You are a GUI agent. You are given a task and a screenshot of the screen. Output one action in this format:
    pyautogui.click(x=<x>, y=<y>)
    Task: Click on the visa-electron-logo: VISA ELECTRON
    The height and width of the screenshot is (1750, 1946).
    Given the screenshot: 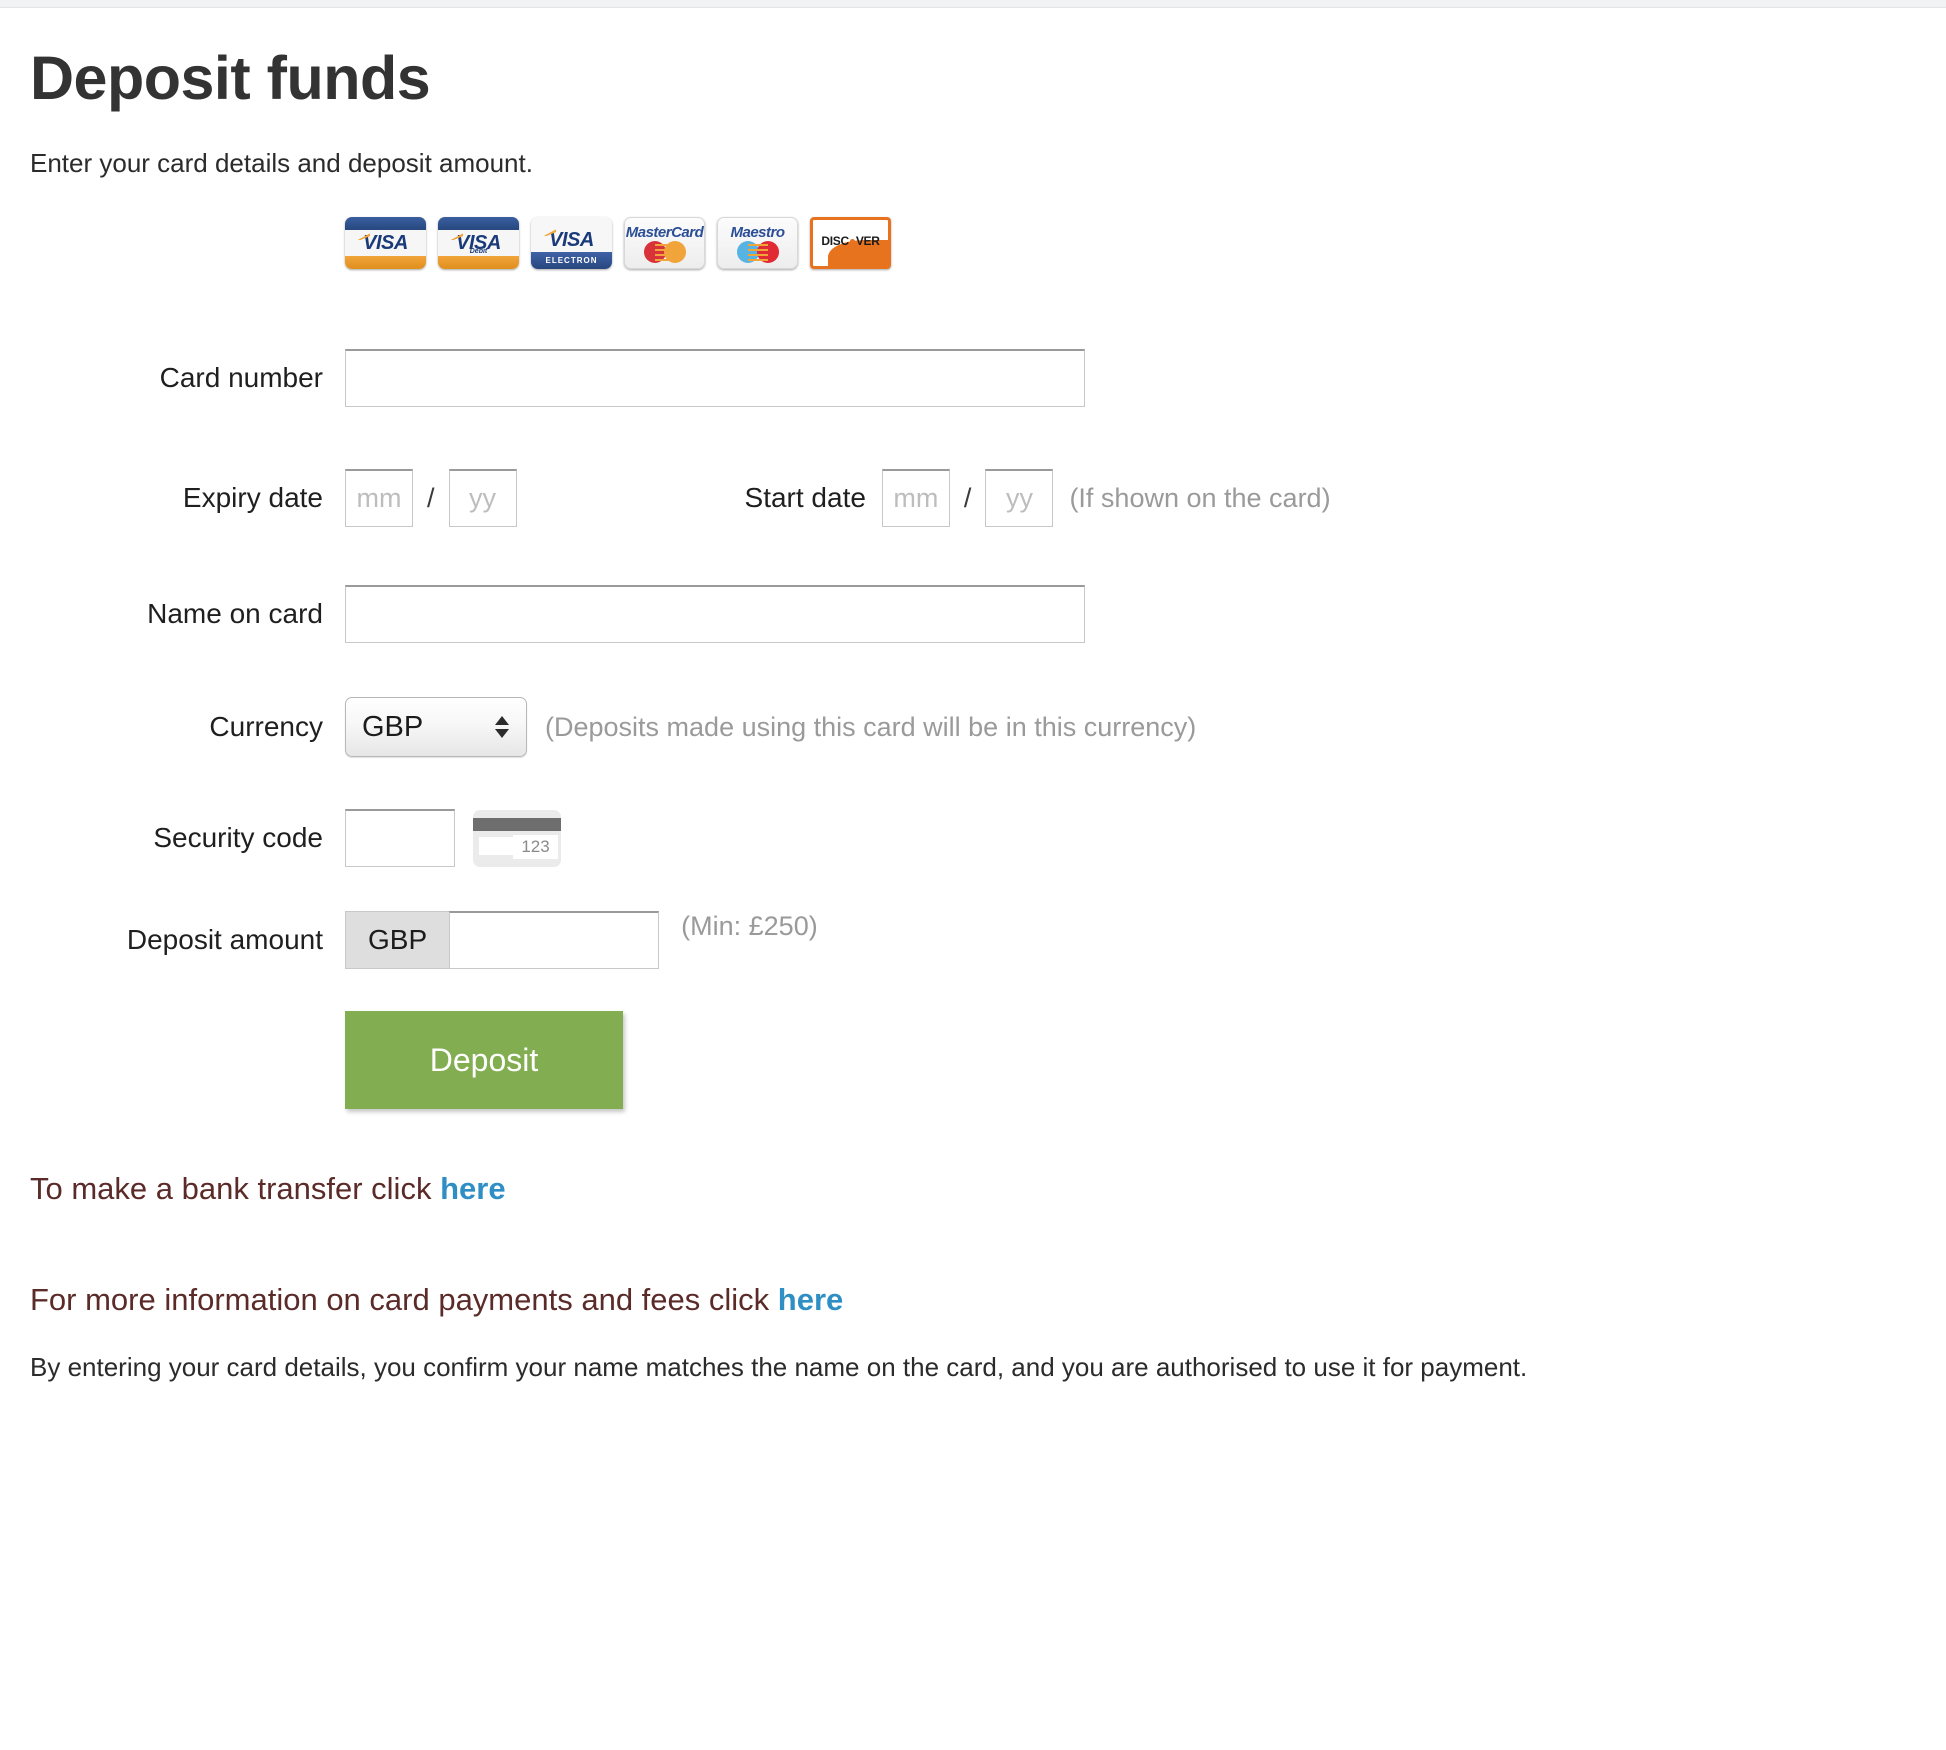 What is the action you would take?
    pyautogui.click(x=571, y=243)
    